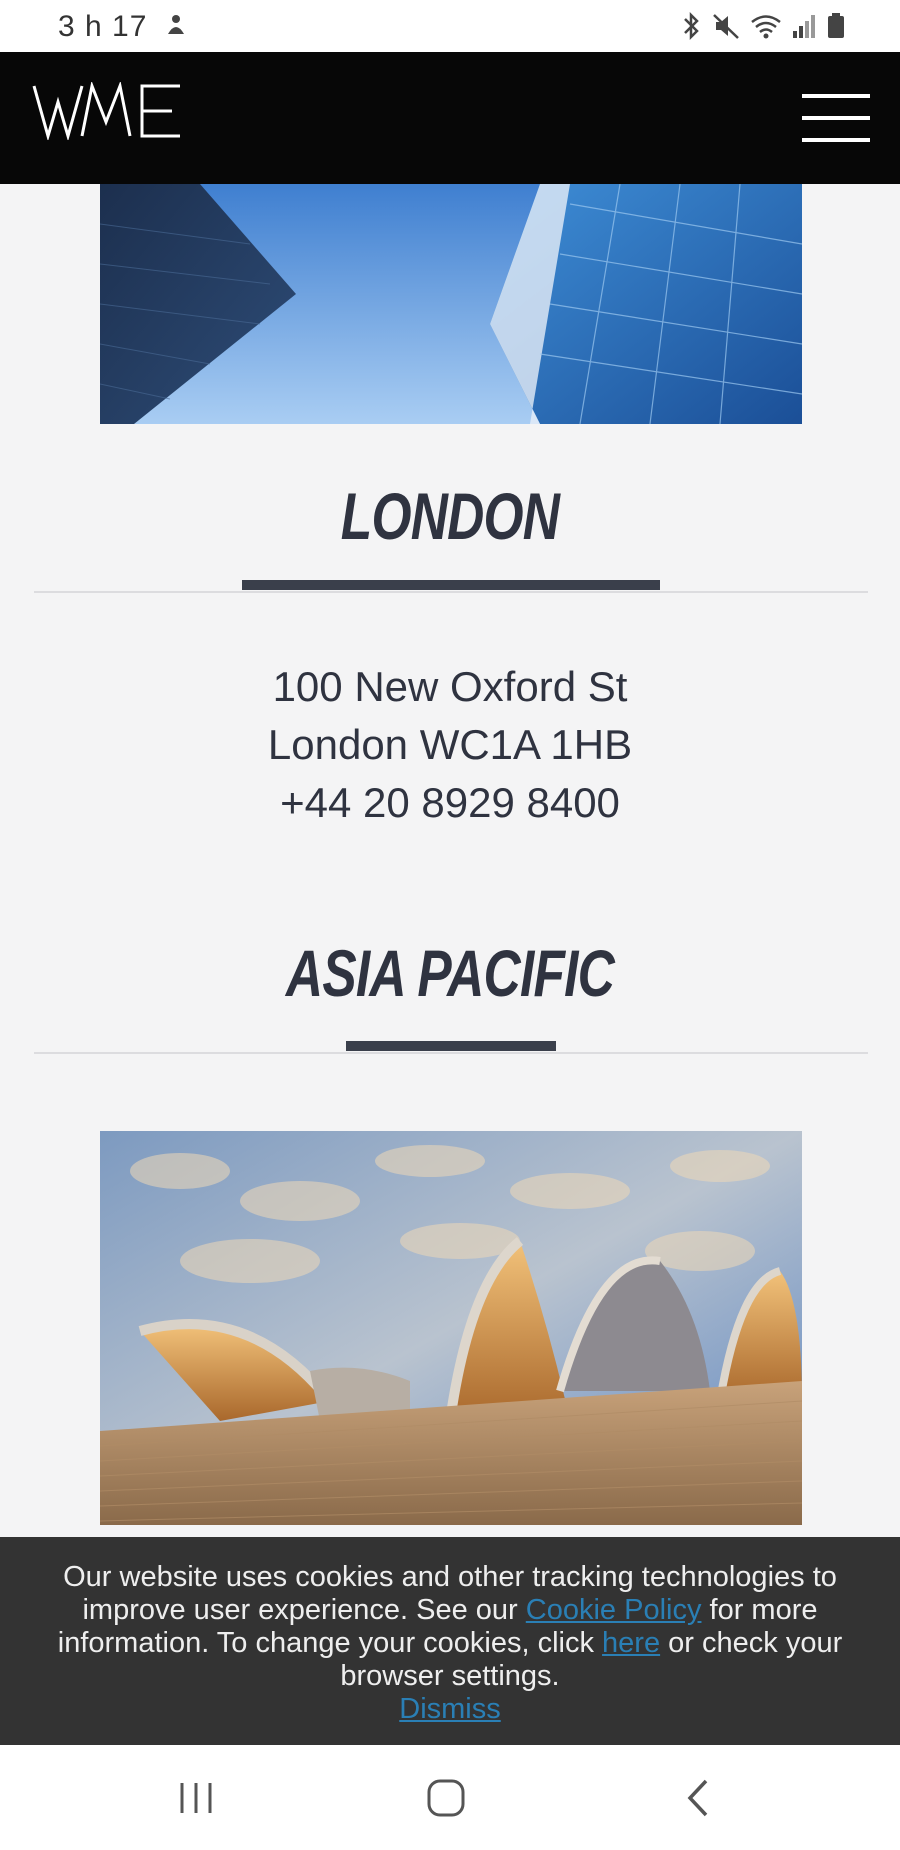 The image size is (900, 1850). I want to click on status-icons, so click(762, 26).